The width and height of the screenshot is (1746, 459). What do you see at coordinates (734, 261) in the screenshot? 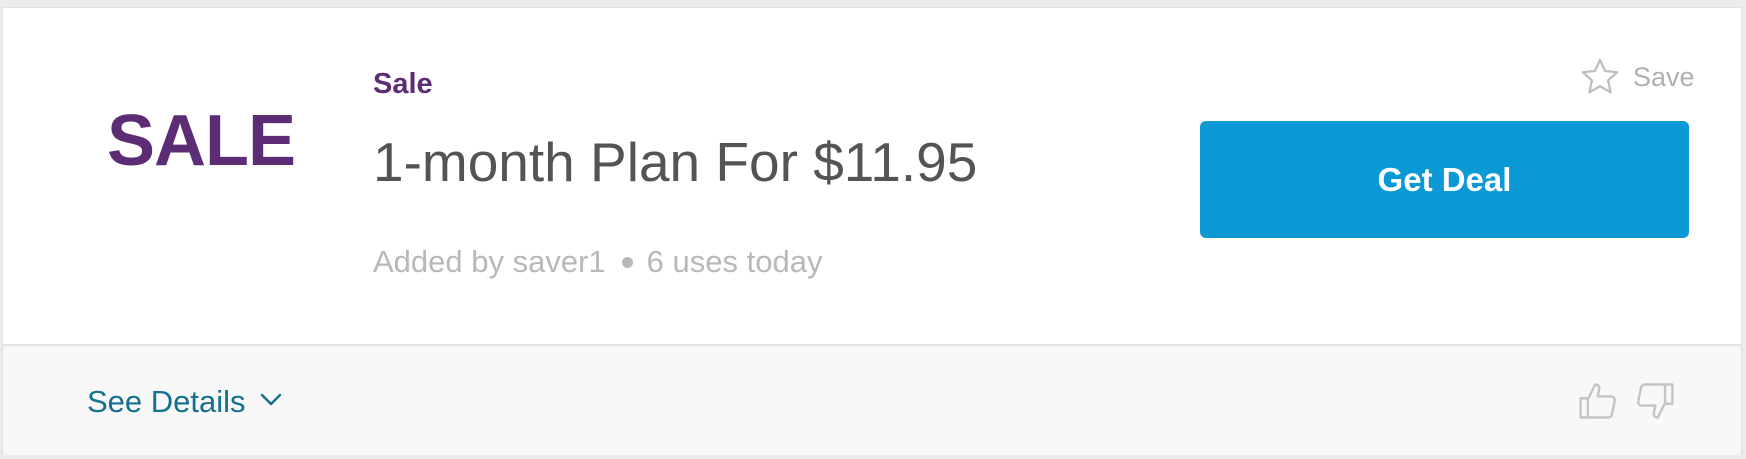
I see `uses-today-text: 6 uses today` at bounding box center [734, 261].